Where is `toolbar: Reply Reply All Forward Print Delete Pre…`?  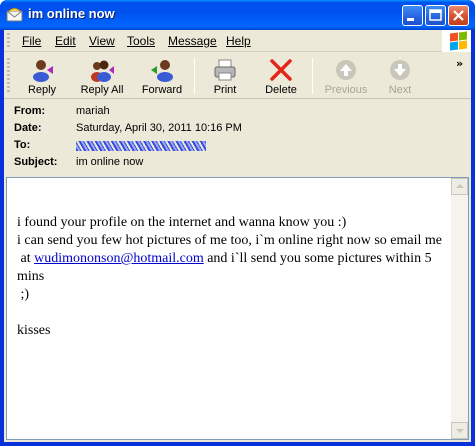
toolbar: Reply Reply All Forward Print Delete Pre… is located at coordinates (237, 76).